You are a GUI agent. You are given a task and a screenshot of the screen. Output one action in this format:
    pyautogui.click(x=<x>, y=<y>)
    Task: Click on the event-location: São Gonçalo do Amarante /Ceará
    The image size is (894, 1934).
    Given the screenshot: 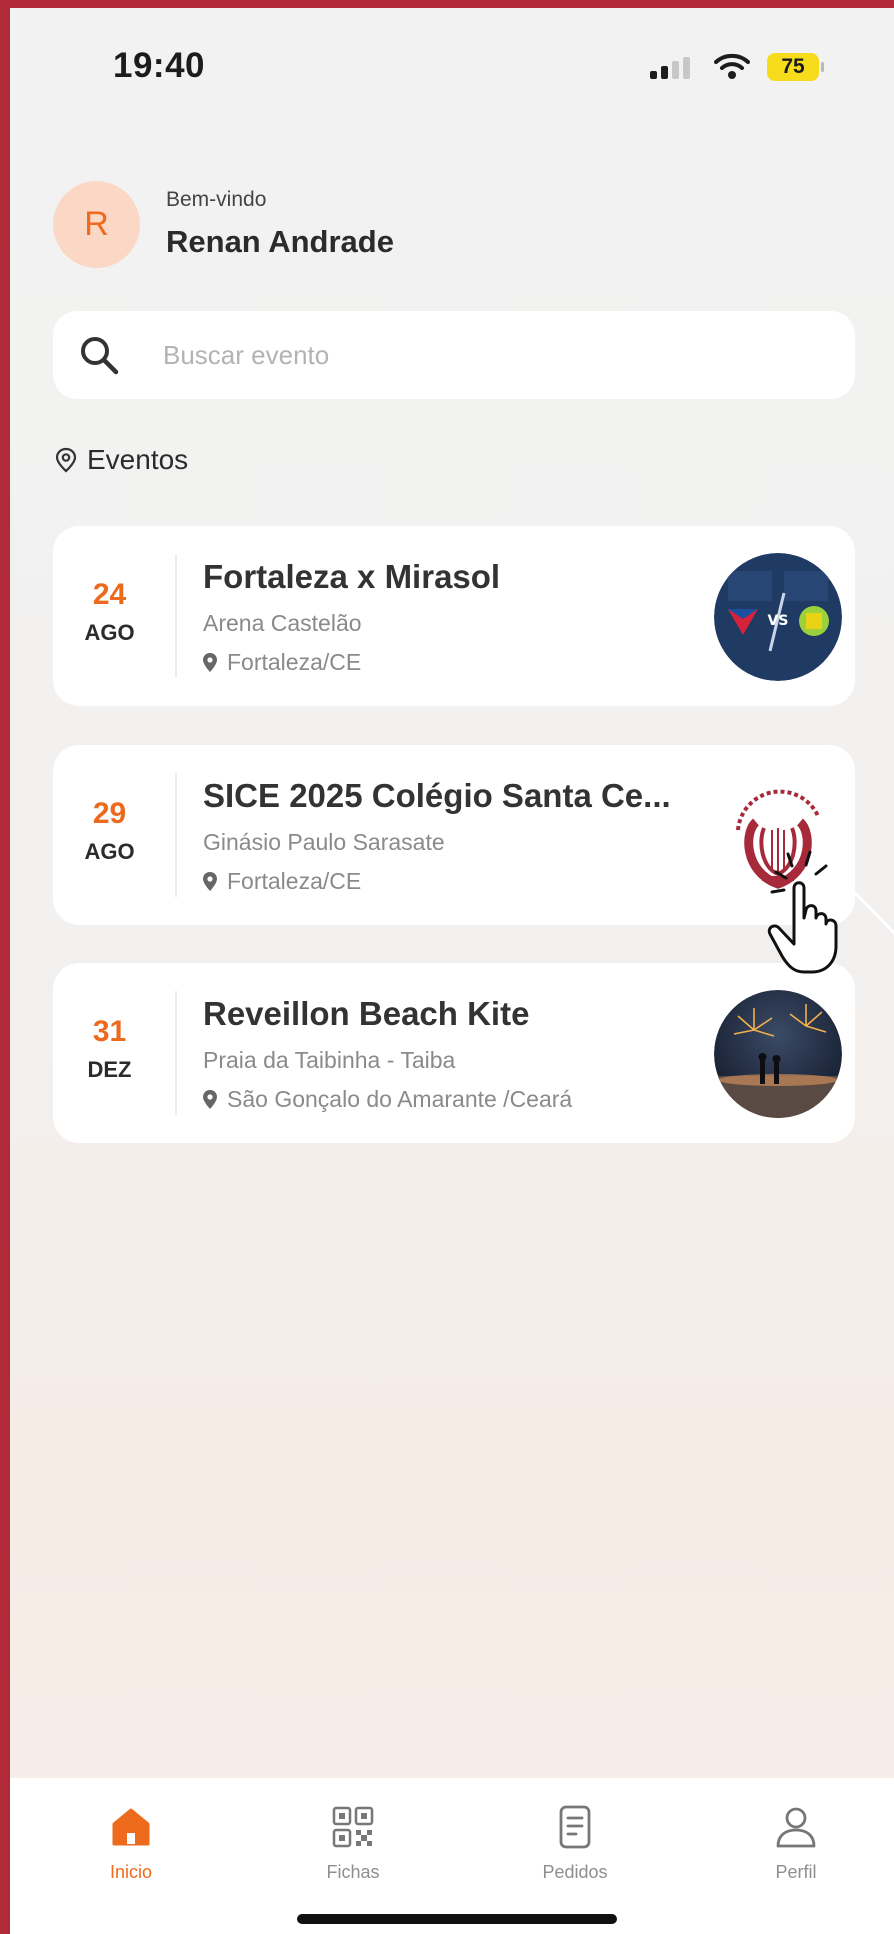 What is the action you would take?
    pyautogui.click(x=387, y=1099)
    